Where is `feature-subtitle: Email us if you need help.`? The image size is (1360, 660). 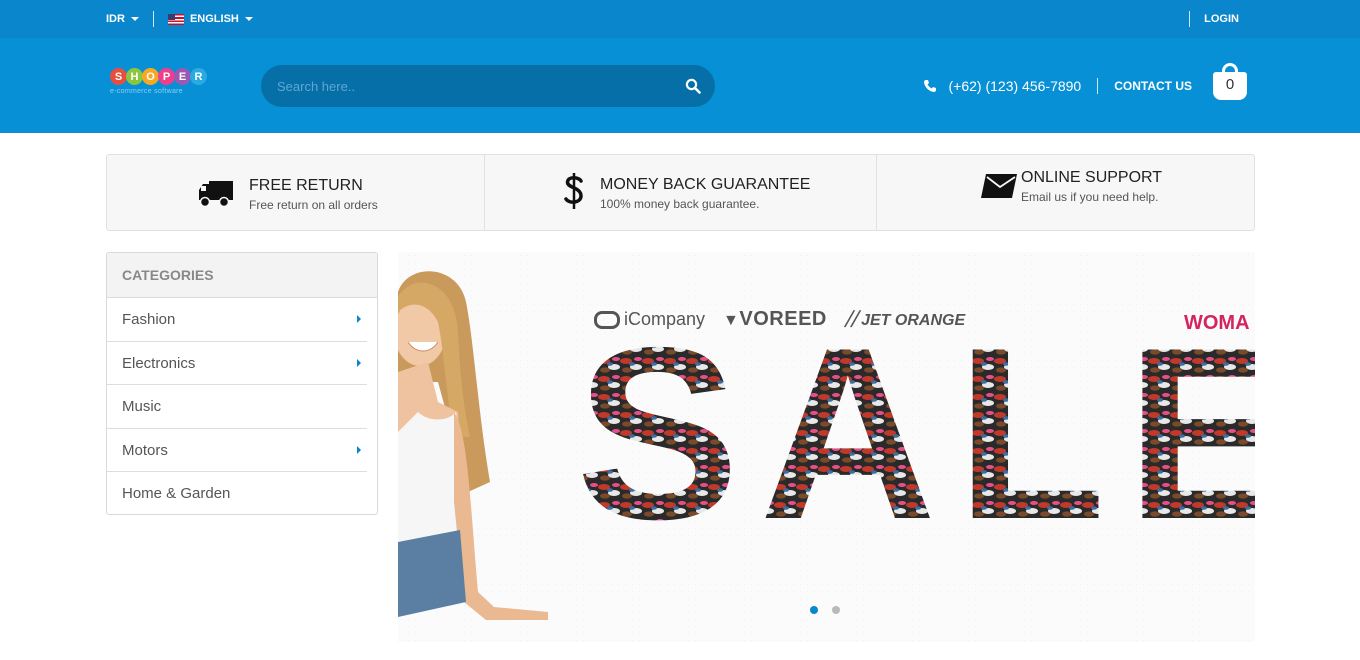 feature-subtitle: Email us if you need help. is located at coordinates (1090, 197).